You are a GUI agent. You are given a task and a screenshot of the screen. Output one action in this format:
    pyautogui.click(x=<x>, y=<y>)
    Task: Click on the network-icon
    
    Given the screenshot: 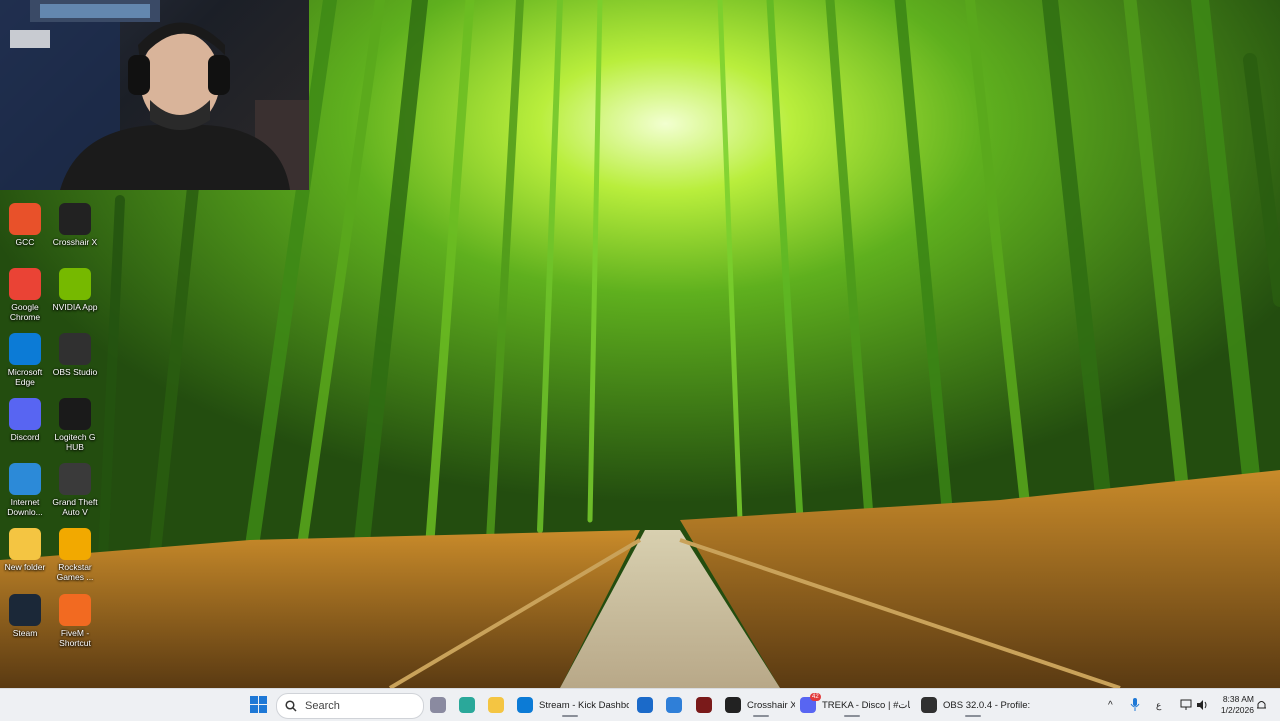 What is the action you would take?
    pyautogui.click(x=1186, y=705)
    